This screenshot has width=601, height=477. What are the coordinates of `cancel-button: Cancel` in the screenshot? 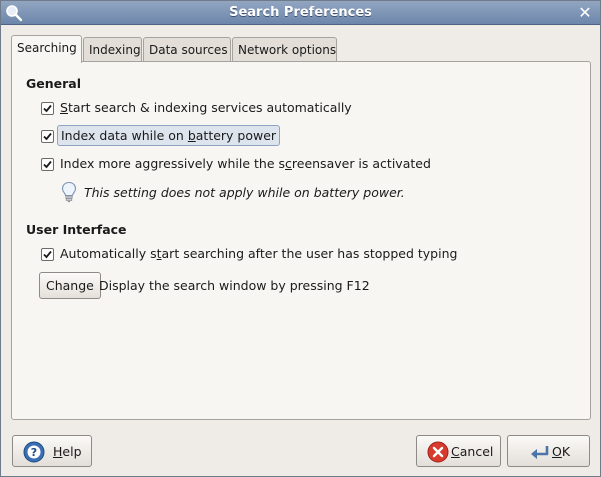 It's located at (458, 451).